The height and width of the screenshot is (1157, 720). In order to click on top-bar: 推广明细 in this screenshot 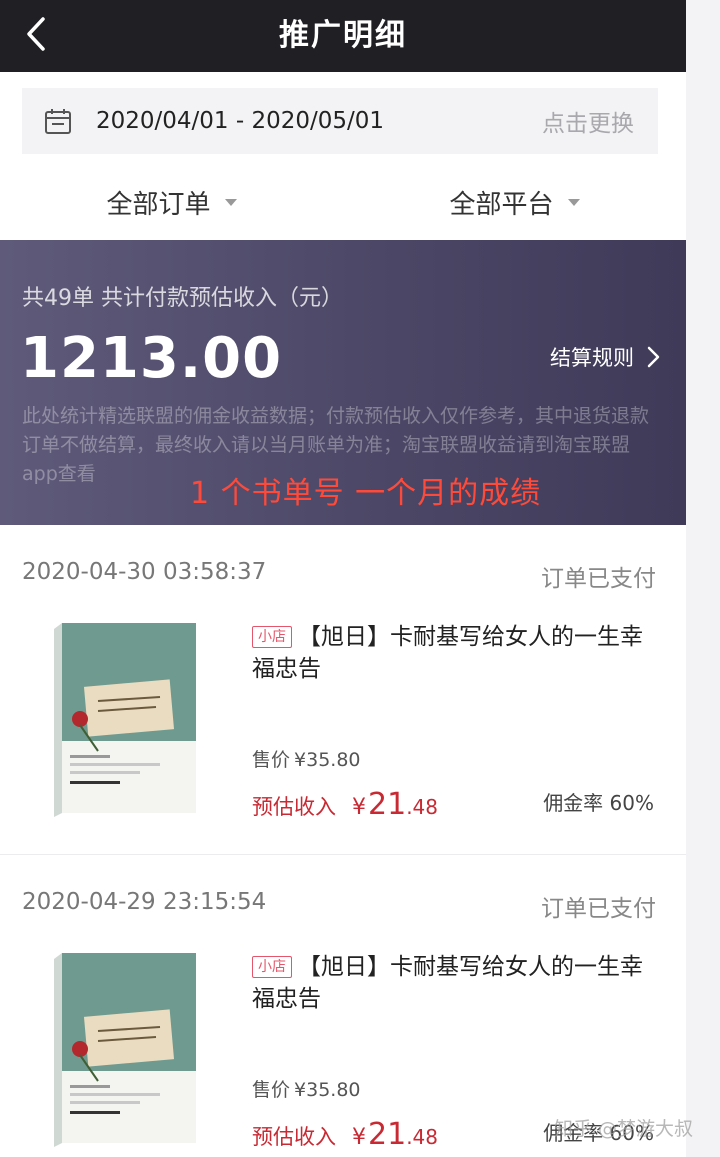, I will do `click(343, 36)`.